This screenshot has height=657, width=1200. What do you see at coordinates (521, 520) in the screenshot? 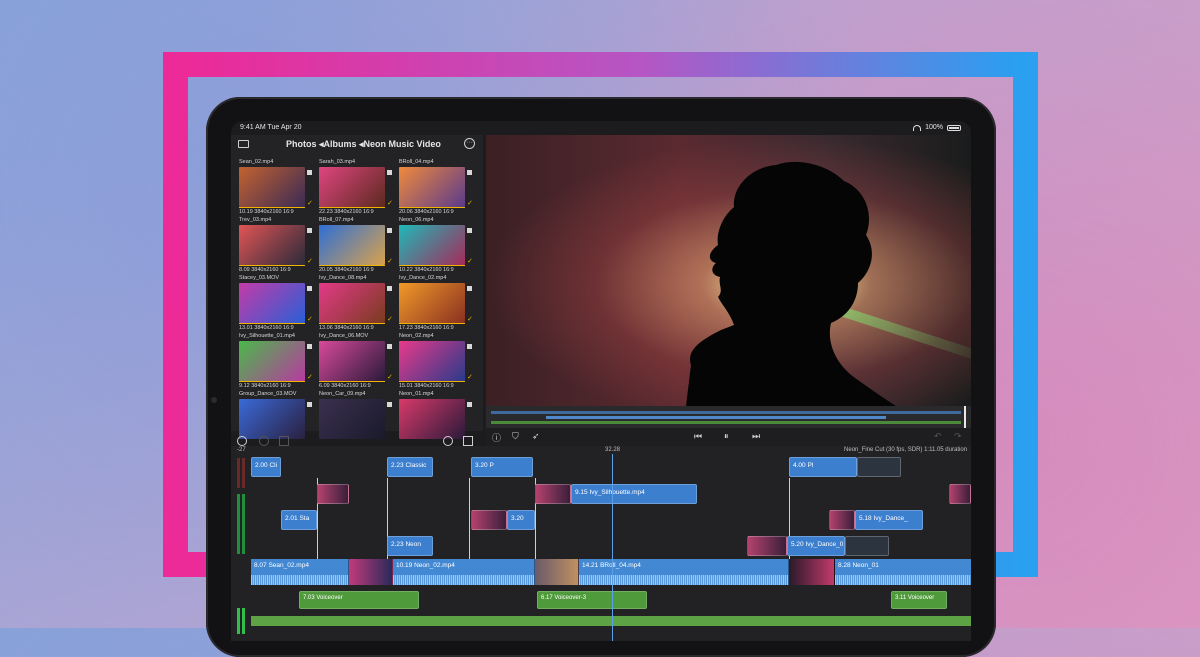
I see `connected-clip: 3.20` at bounding box center [521, 520].